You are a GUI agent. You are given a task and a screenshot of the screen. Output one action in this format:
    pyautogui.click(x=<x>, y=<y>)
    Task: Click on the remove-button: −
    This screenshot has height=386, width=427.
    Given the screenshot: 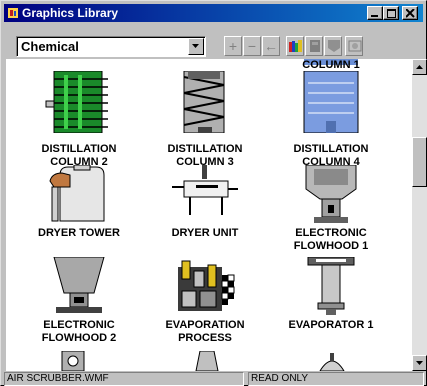 What is the action you would take?
    pyautogui.click(x=252, y=46)
    